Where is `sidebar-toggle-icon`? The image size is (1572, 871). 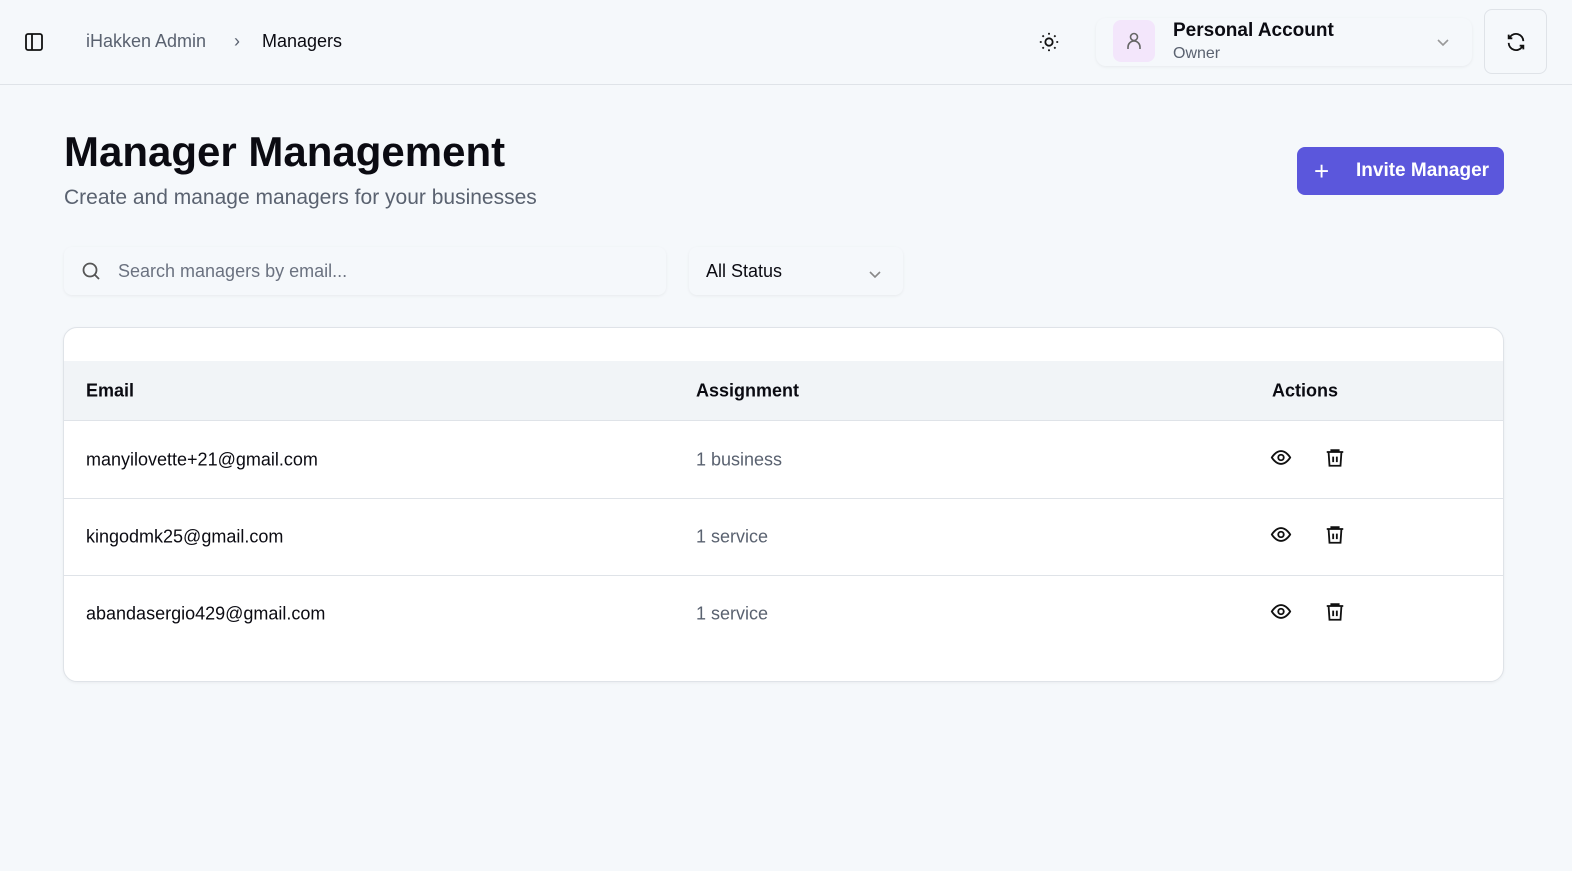 sidebar-toggle-icon is located at coordinates (34, 42).